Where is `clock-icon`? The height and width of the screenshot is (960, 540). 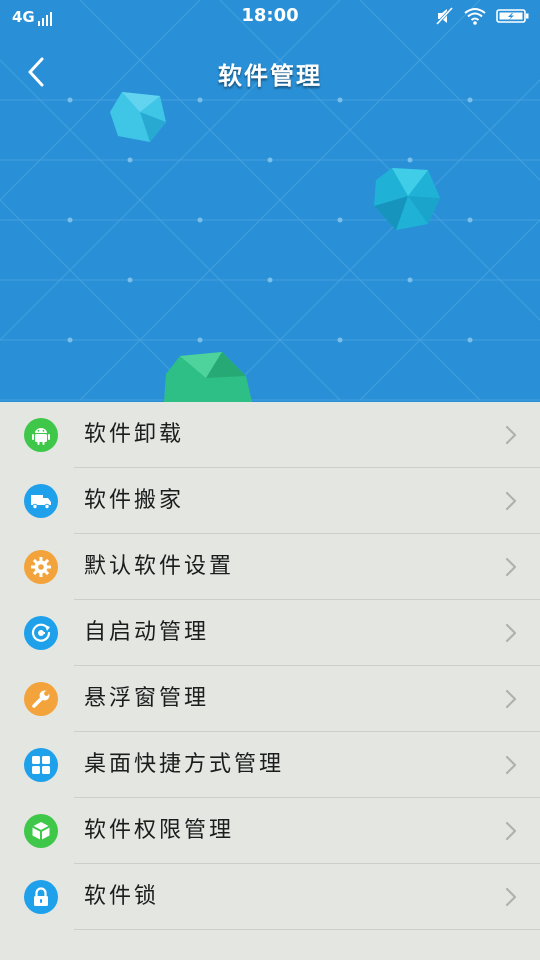 clock-icon is located at coordinates (41, 632).